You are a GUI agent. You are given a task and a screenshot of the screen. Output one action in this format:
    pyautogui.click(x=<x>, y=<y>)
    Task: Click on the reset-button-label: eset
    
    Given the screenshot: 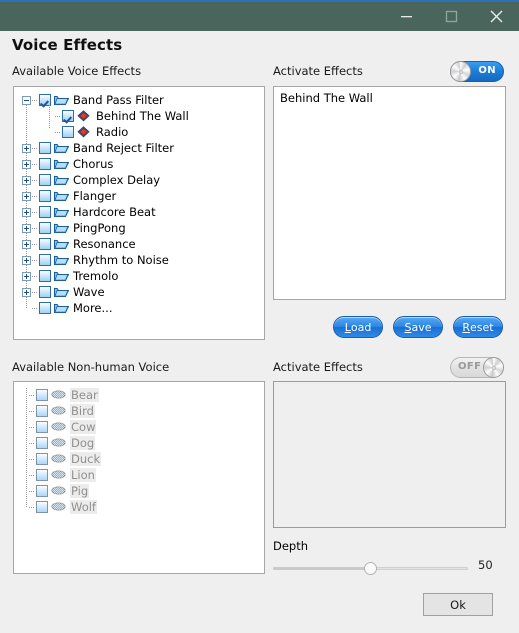 What is the action you would take?
    pyautogui.click(x=482, y=327)
    